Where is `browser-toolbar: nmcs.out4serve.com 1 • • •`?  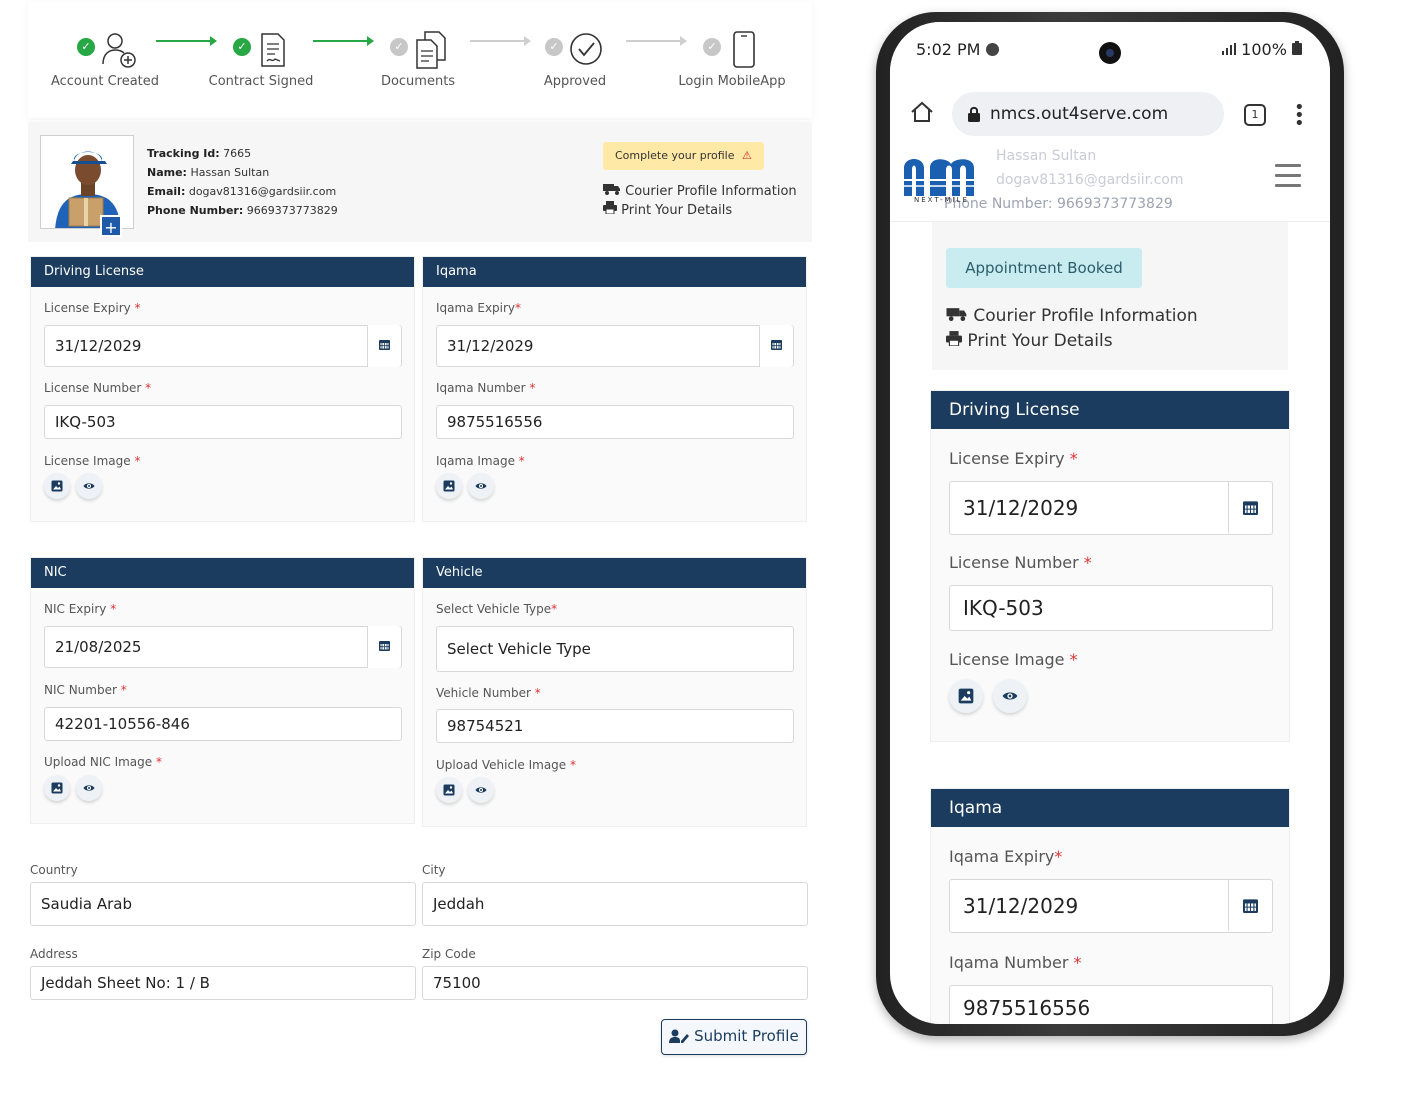
browser-toolbar: nmcs.out4serve.com 1 • • • is located at coordinates (1110, 111).